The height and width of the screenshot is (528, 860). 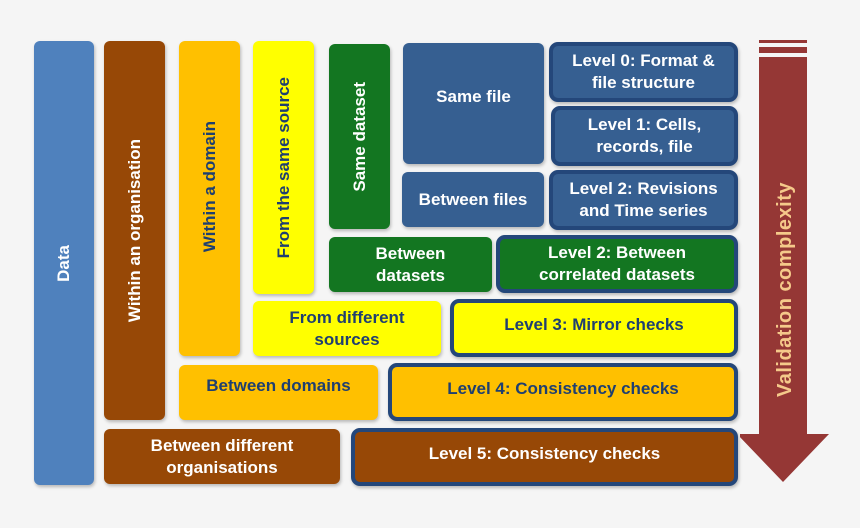 I want to click on within-organisation-label: Within an organisation, so click(x=134, y=230).